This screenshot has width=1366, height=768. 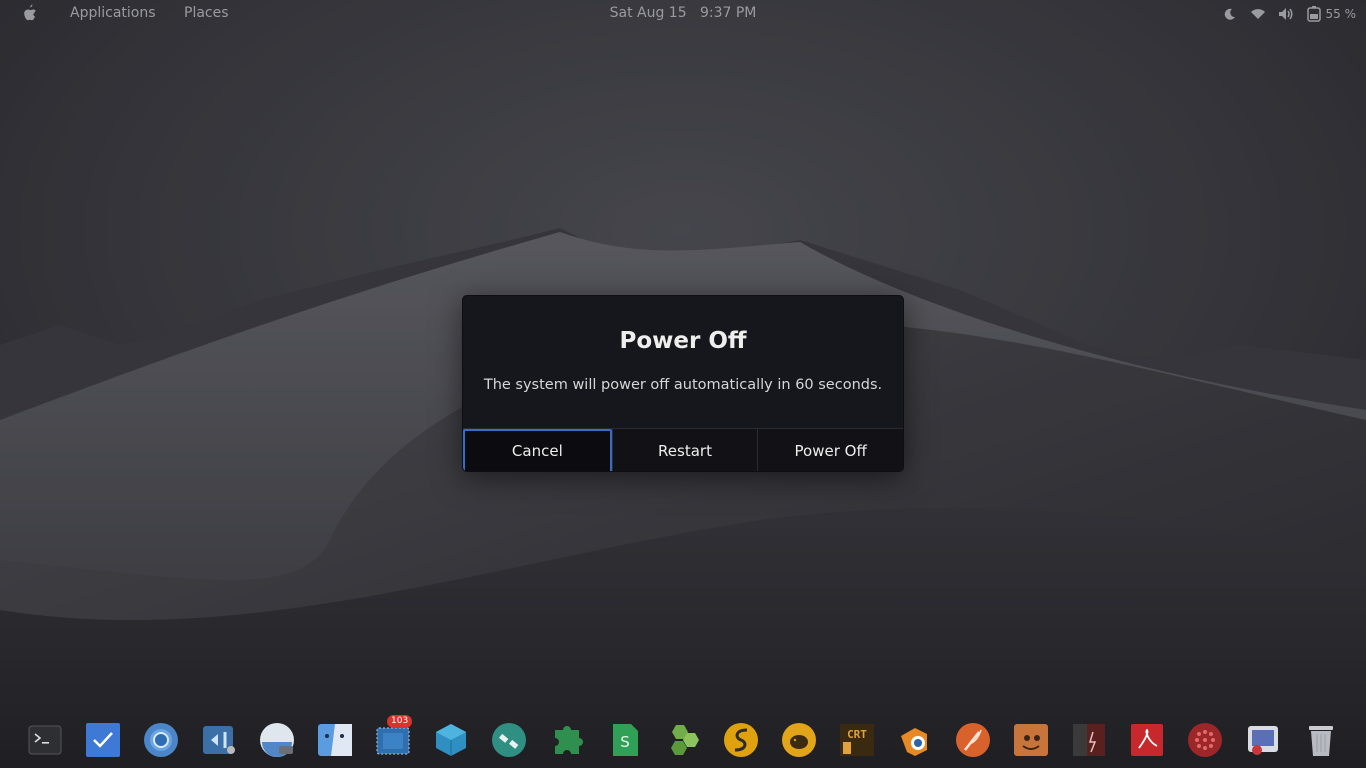 I want to click on svg-text: S, so click(x=625, y=742).